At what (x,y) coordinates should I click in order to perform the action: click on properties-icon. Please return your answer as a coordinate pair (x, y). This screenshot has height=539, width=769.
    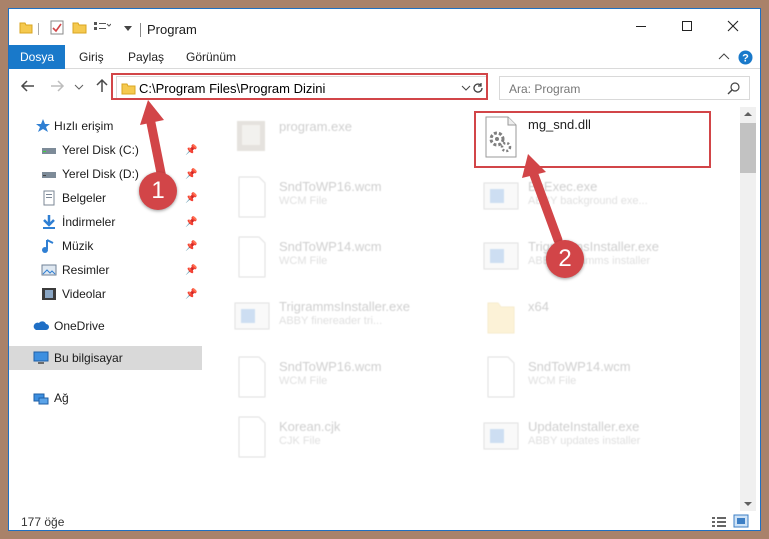
    Looking at the image, I should click on (57, 27).